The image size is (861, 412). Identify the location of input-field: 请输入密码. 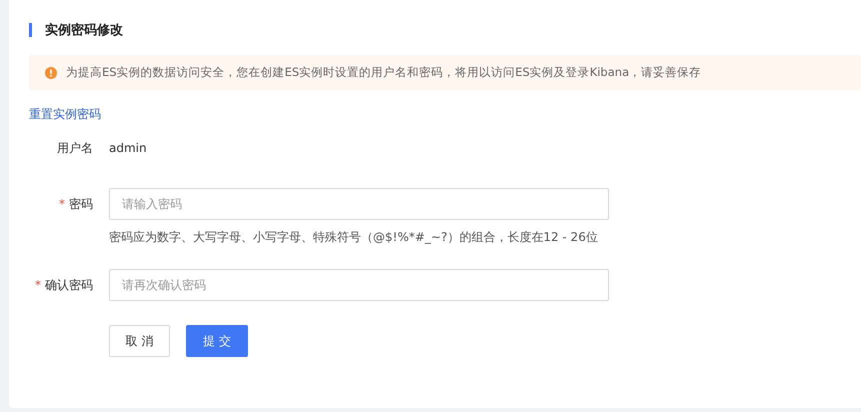
(359, 204).